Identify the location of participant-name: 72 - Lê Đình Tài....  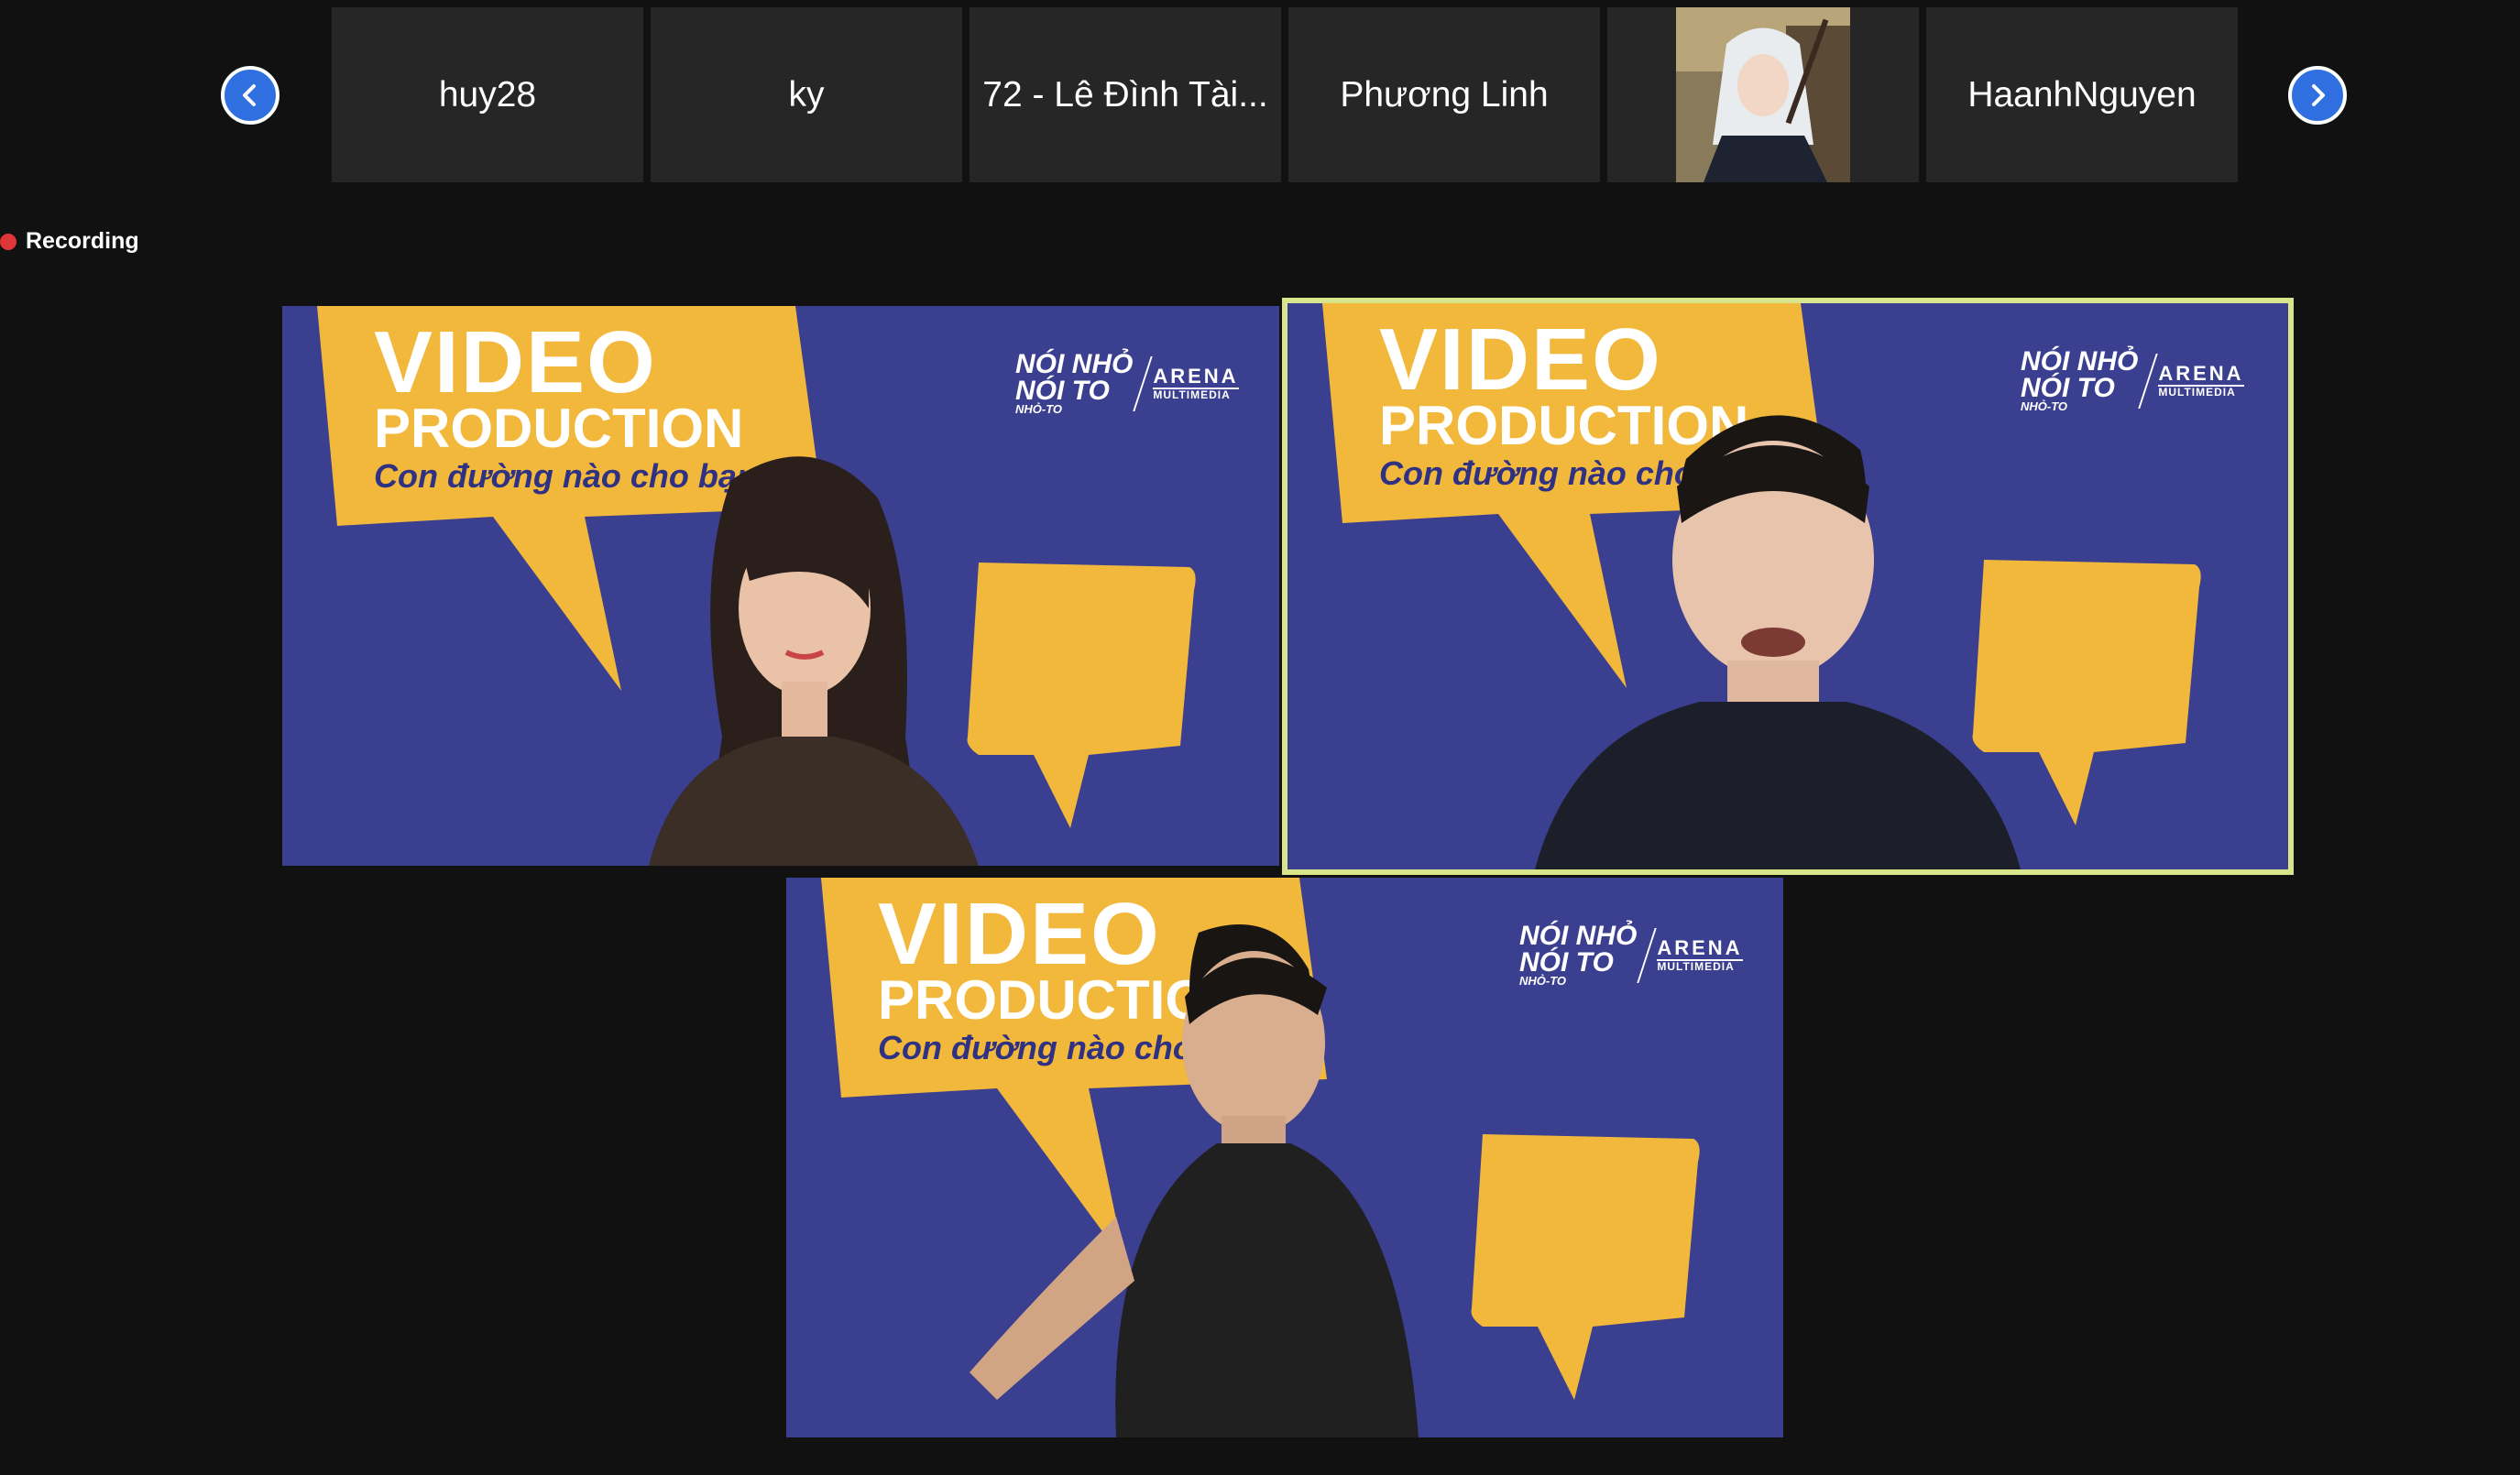
(1125, 94).